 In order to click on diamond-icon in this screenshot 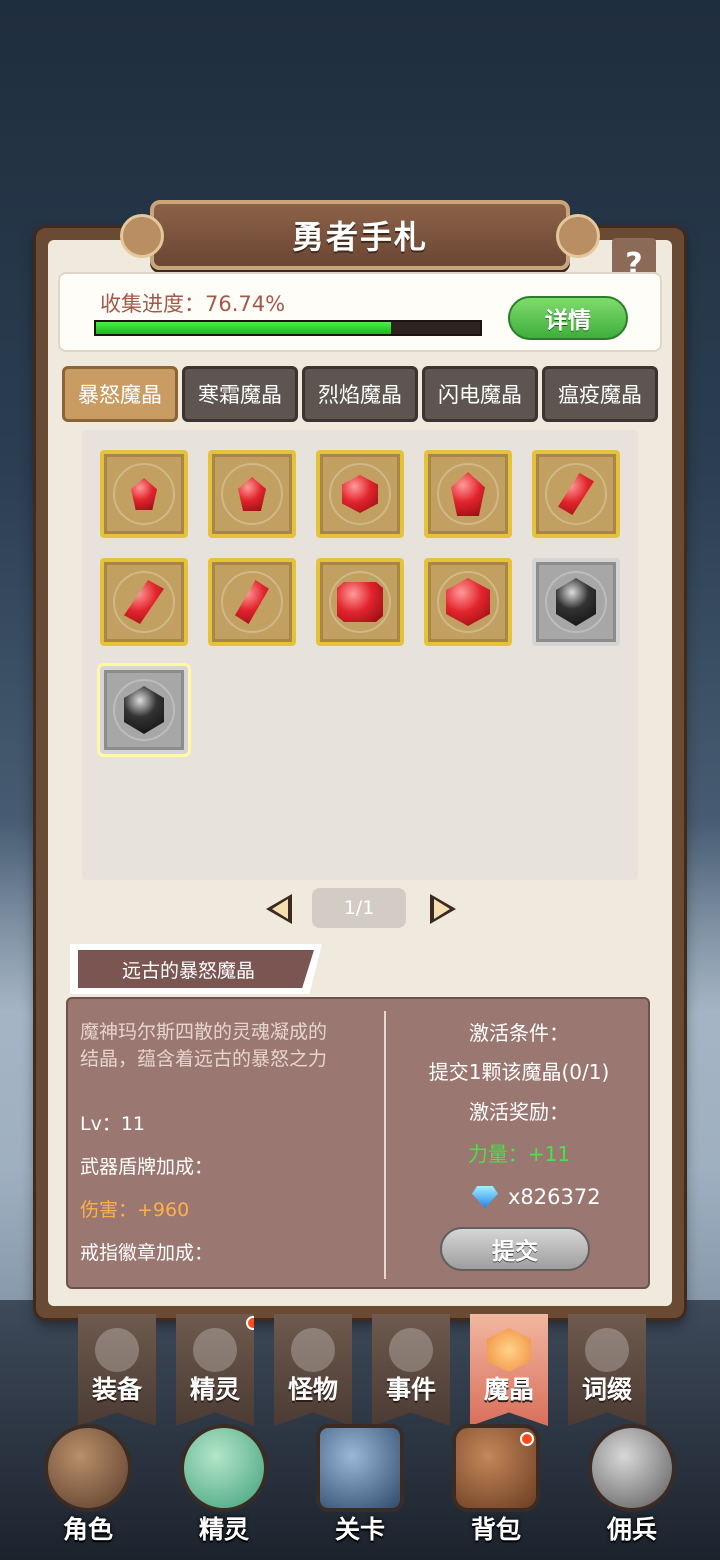, I will do `click(485, 1197)`.